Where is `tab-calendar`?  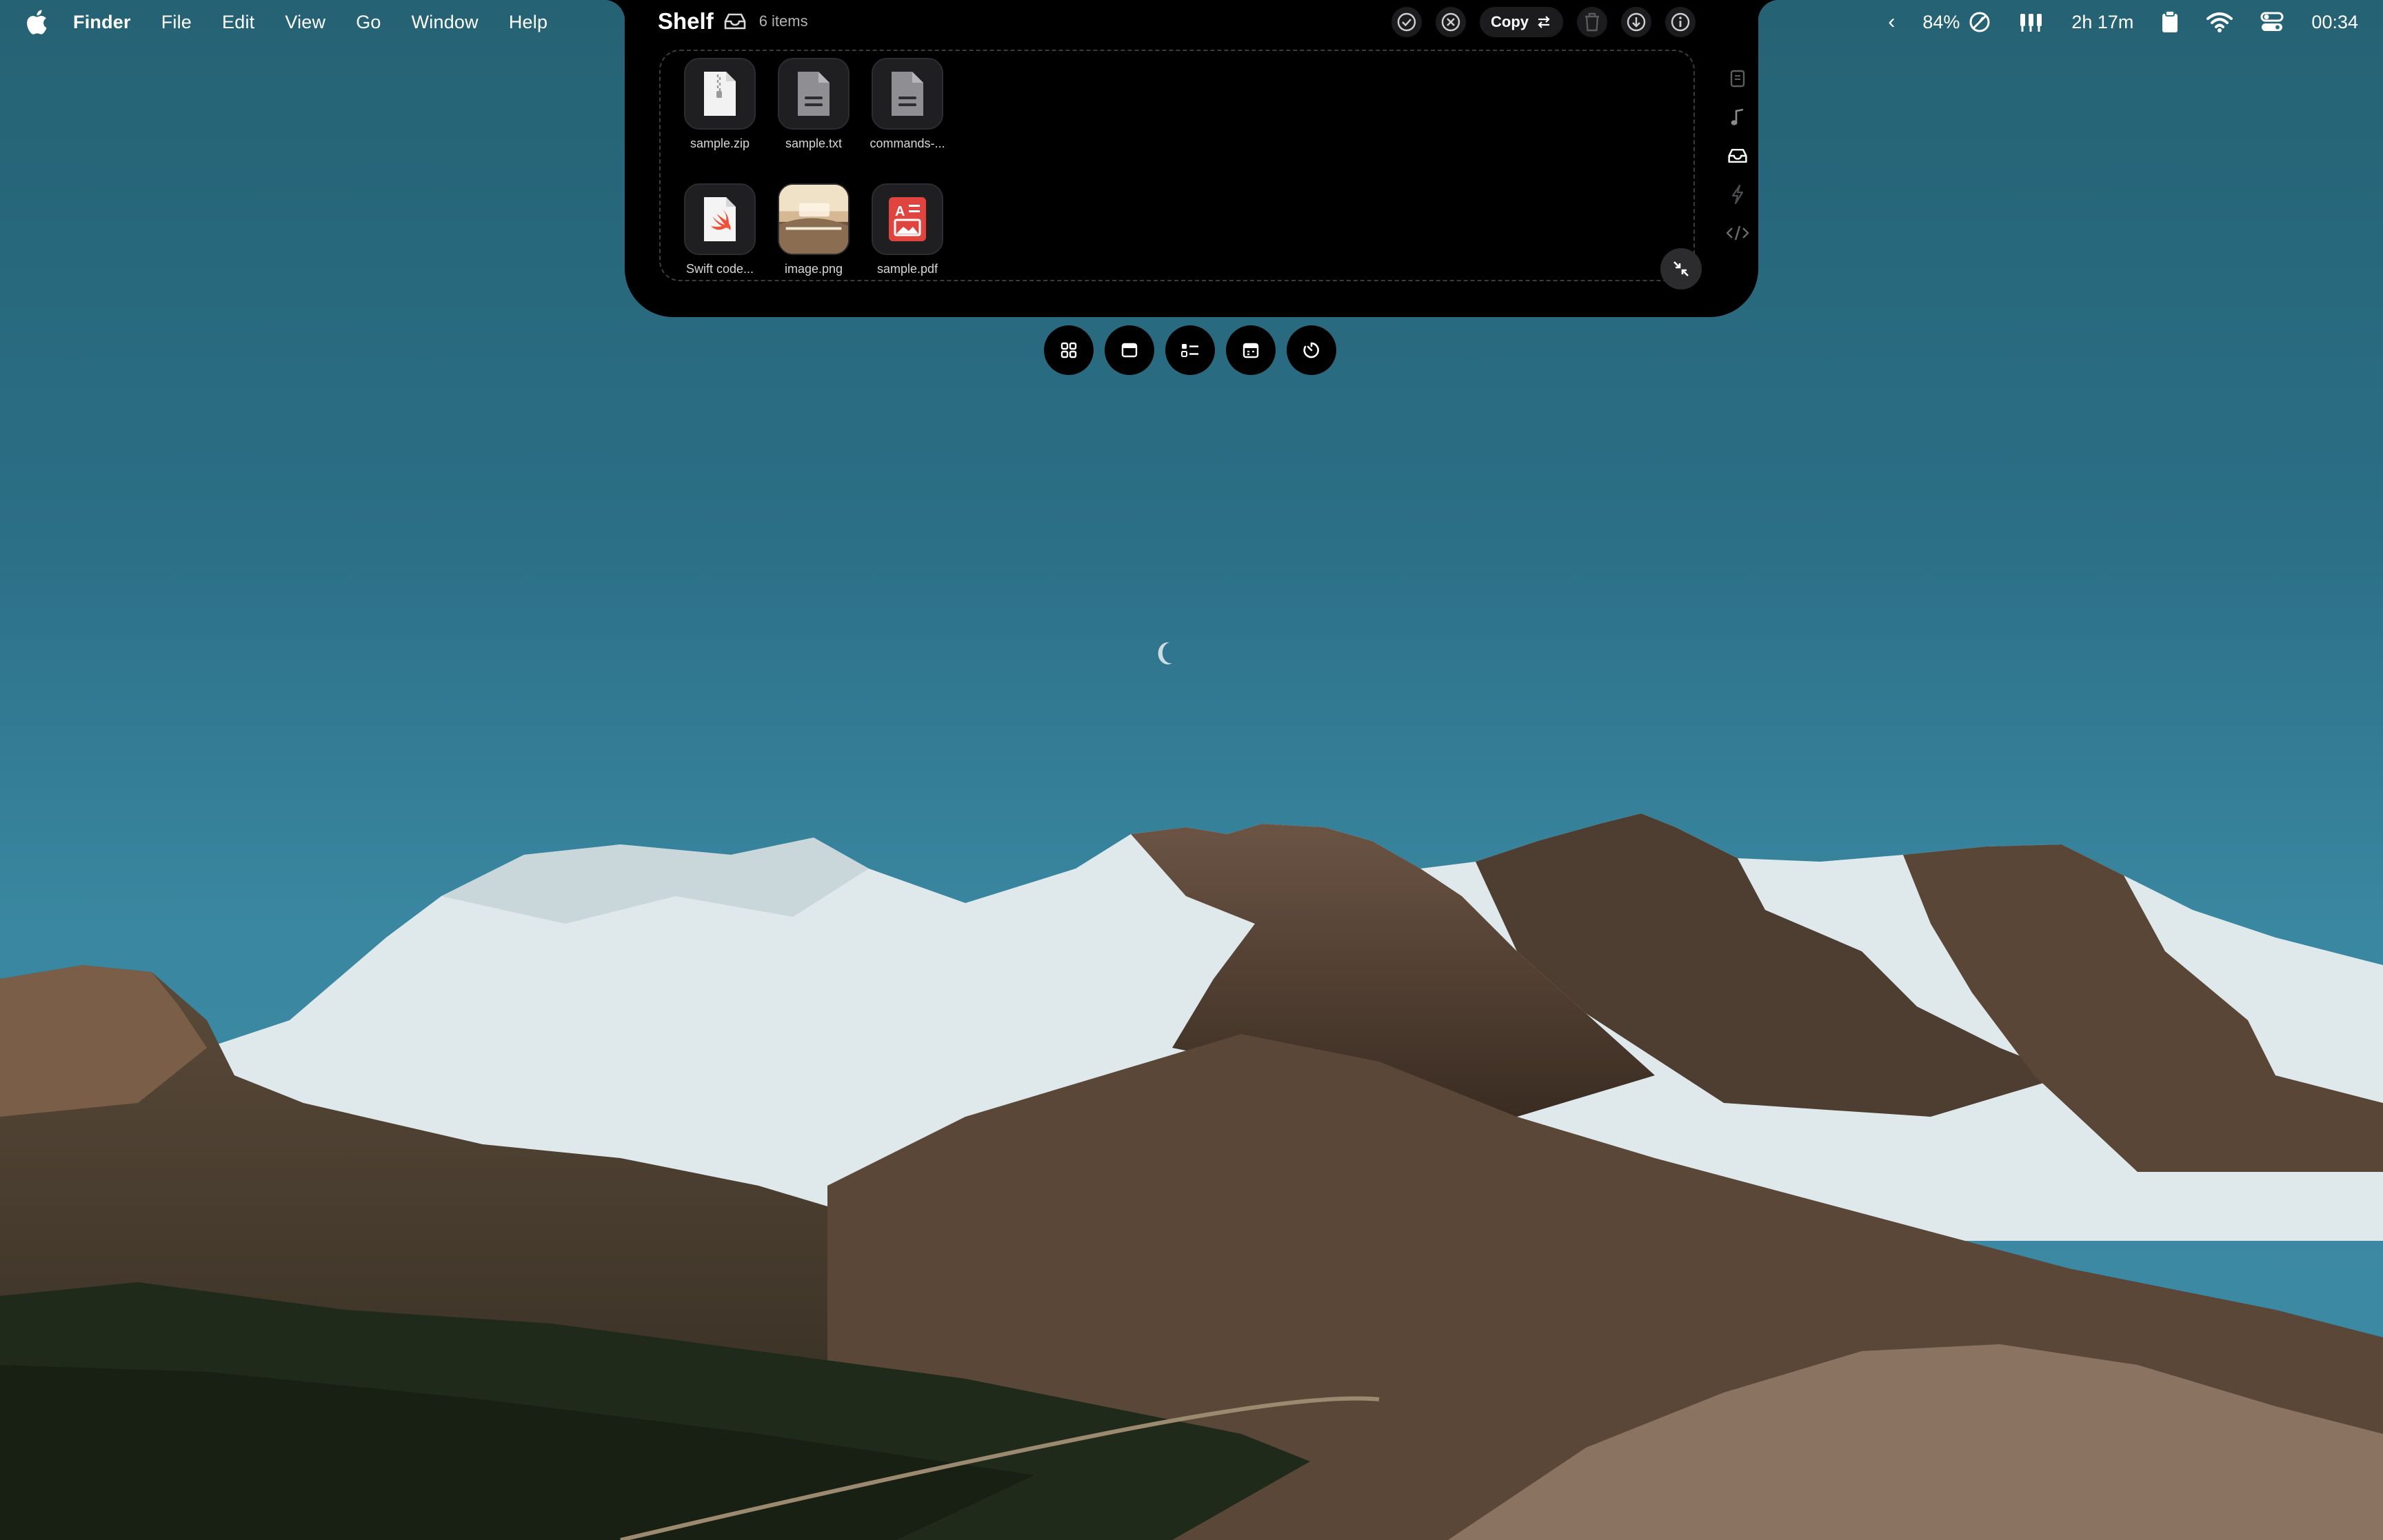
tab-calendar is located at coordinates (1251, 350).